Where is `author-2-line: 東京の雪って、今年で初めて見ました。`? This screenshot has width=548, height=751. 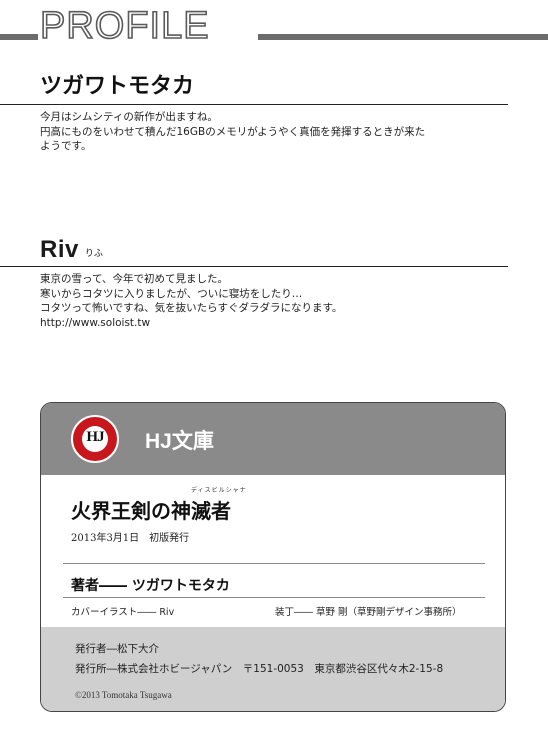 author-2-line: 東京の雪って、今年で初めて見ました。 is located at coordinates (134, 279).